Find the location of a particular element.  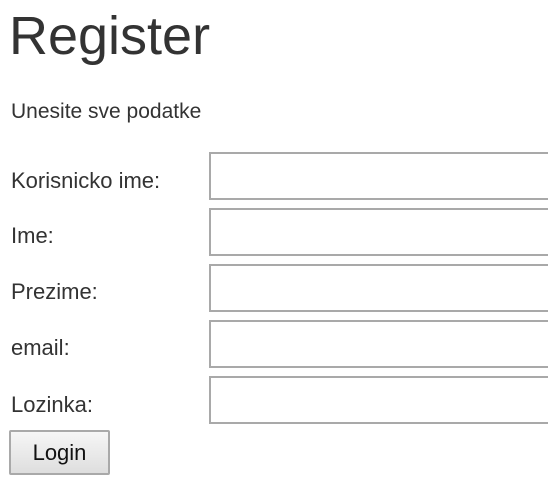

form-row-email: email: is located at coordinates (279, 346).